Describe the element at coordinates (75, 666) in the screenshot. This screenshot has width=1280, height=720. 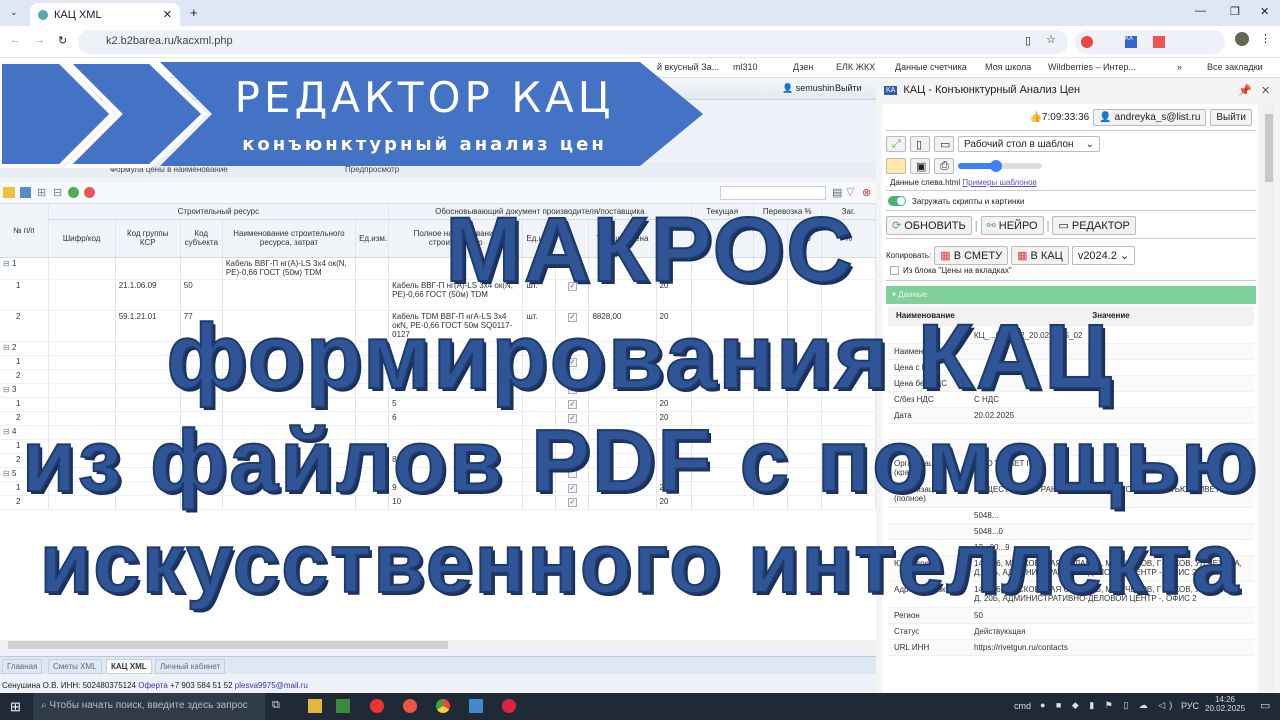
I see `tab-estimates: Сметы XML` at that location.